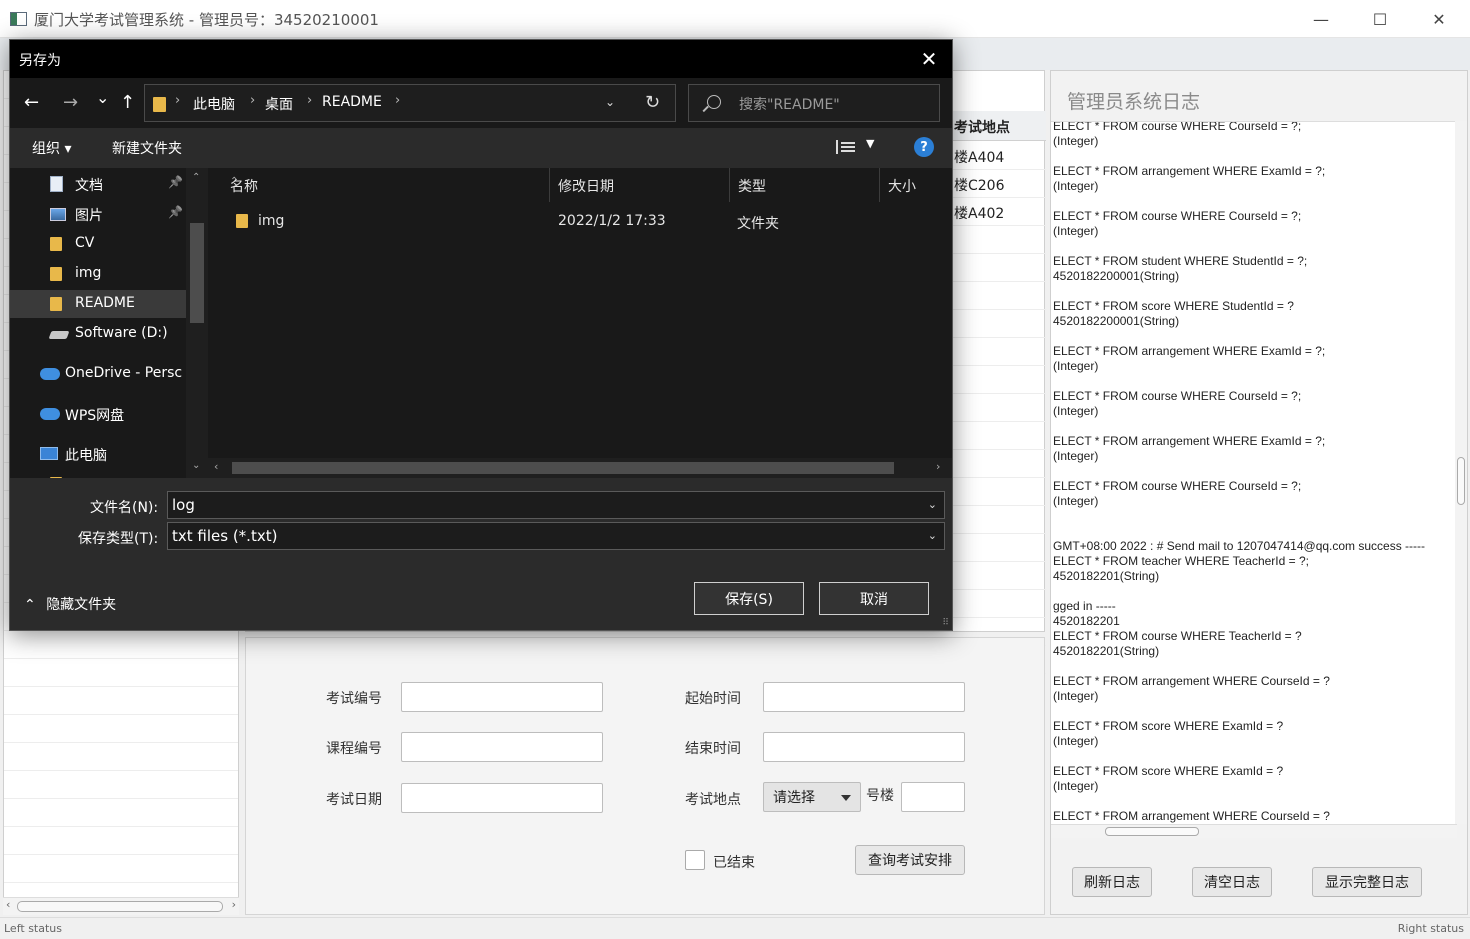  I want to click on file-row: img 2022/1/2 17:33 文件夹, so click(580, 222).